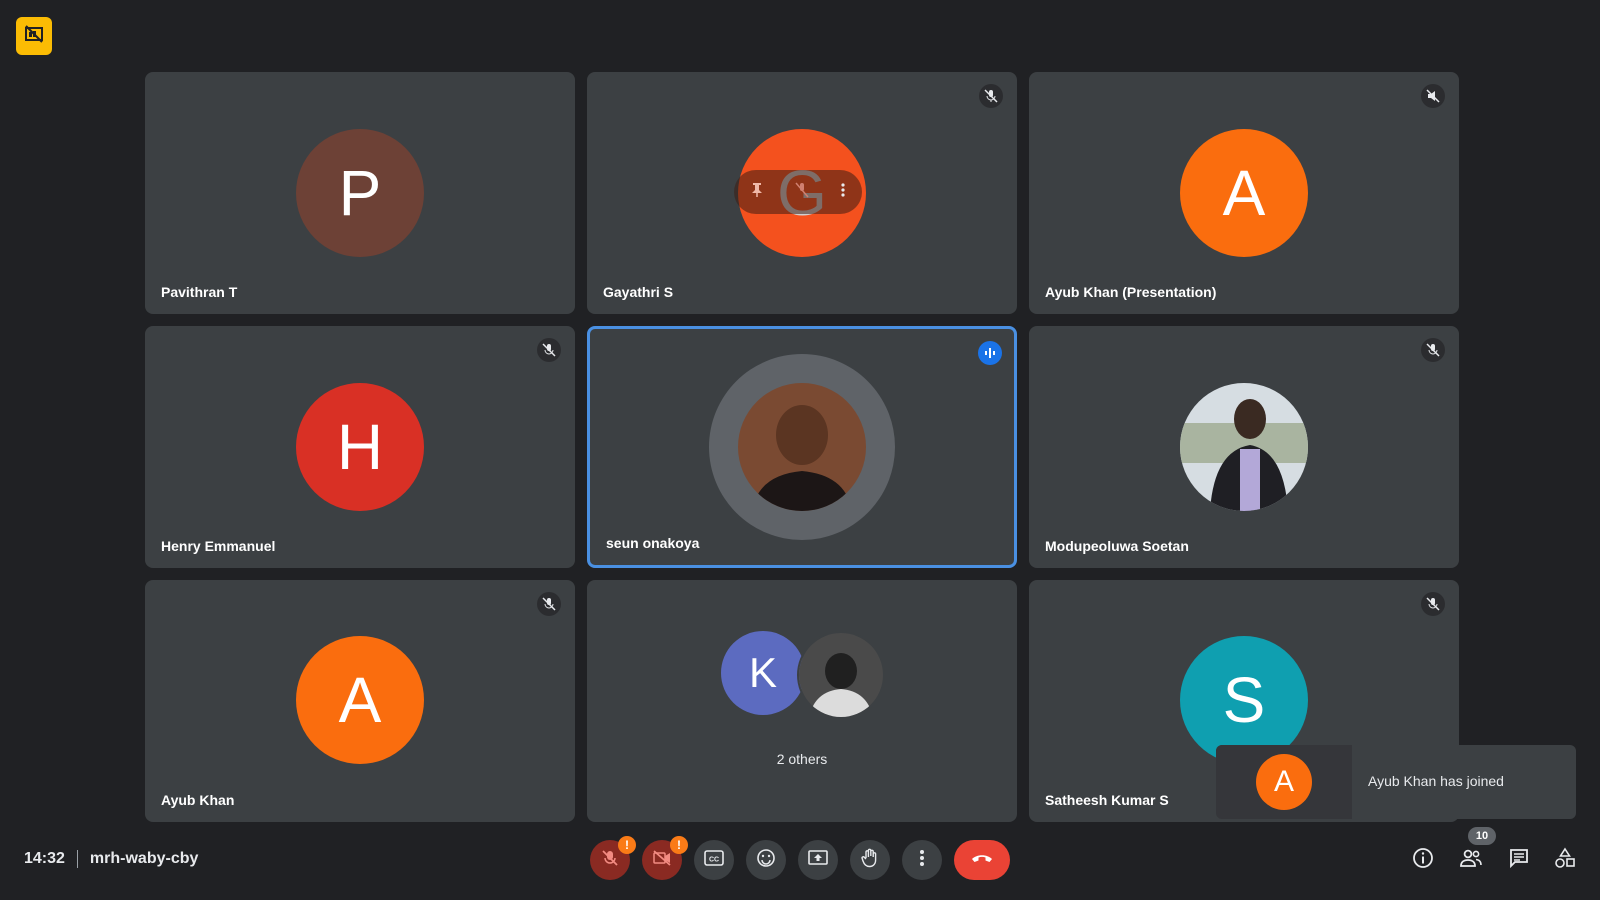 The image size is (1600, 900). I want to click on avatar: K, so click(763, 673).